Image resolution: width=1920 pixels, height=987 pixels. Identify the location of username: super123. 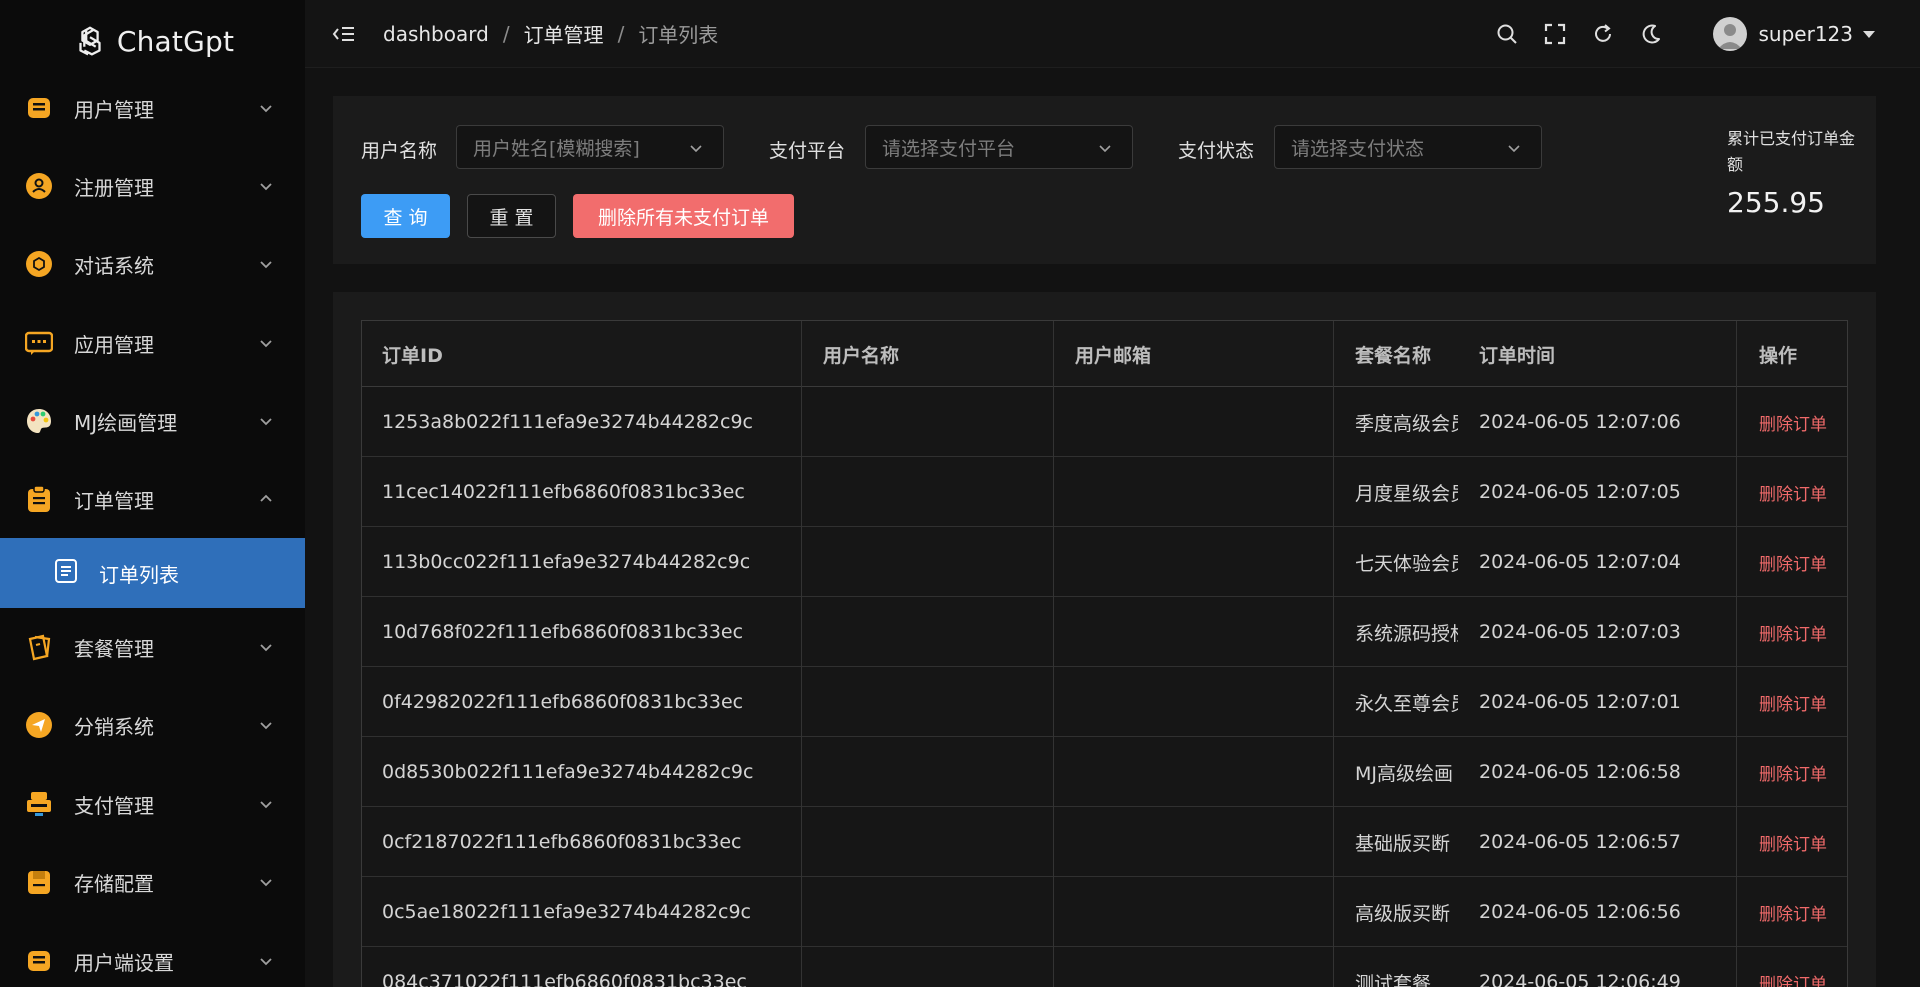
(1806, 34).